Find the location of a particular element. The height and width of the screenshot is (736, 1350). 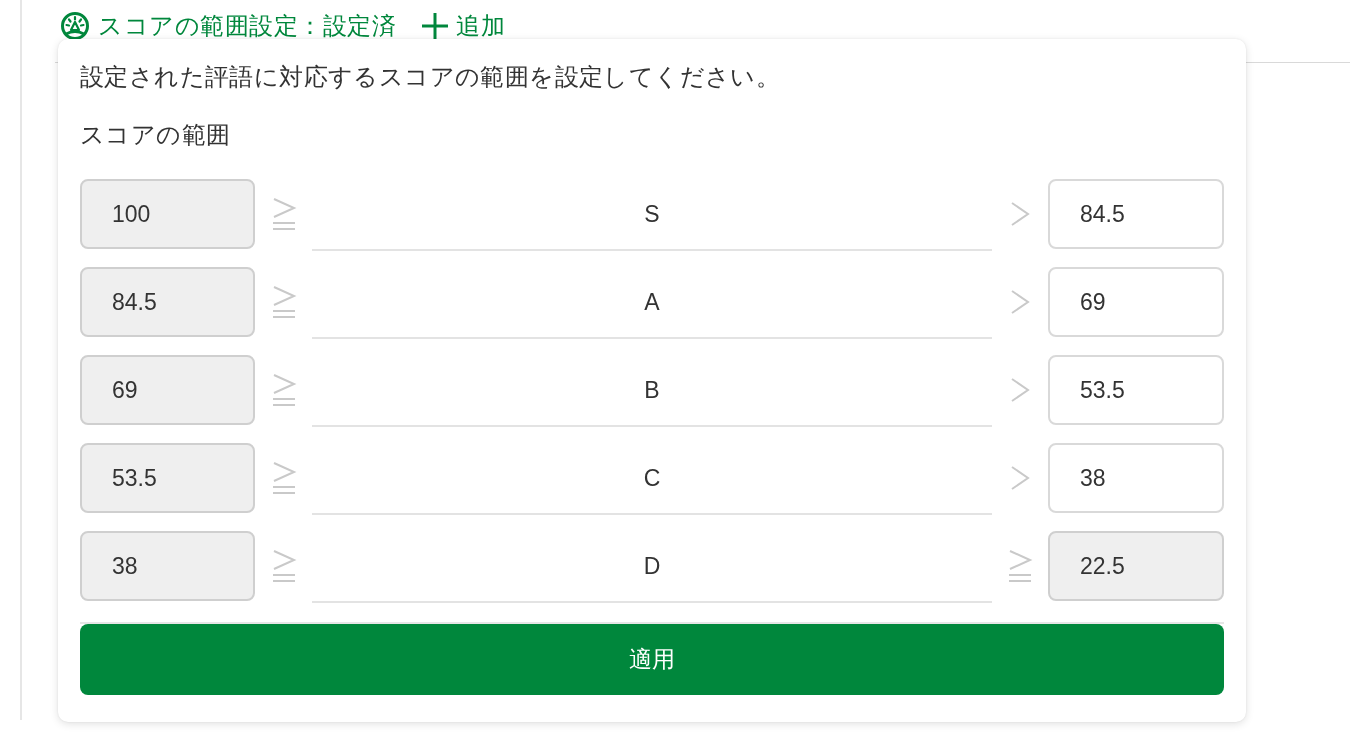

apply-button: 適用 is located at coordinates (652, 659).